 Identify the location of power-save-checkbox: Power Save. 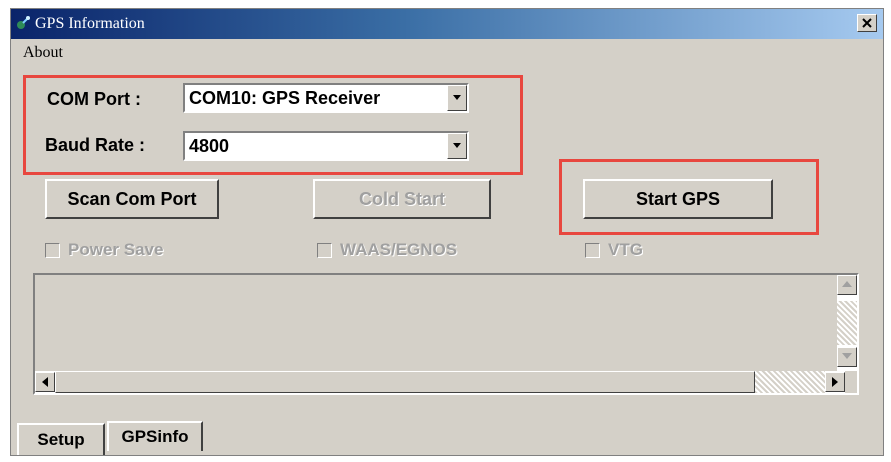
(104, 250).